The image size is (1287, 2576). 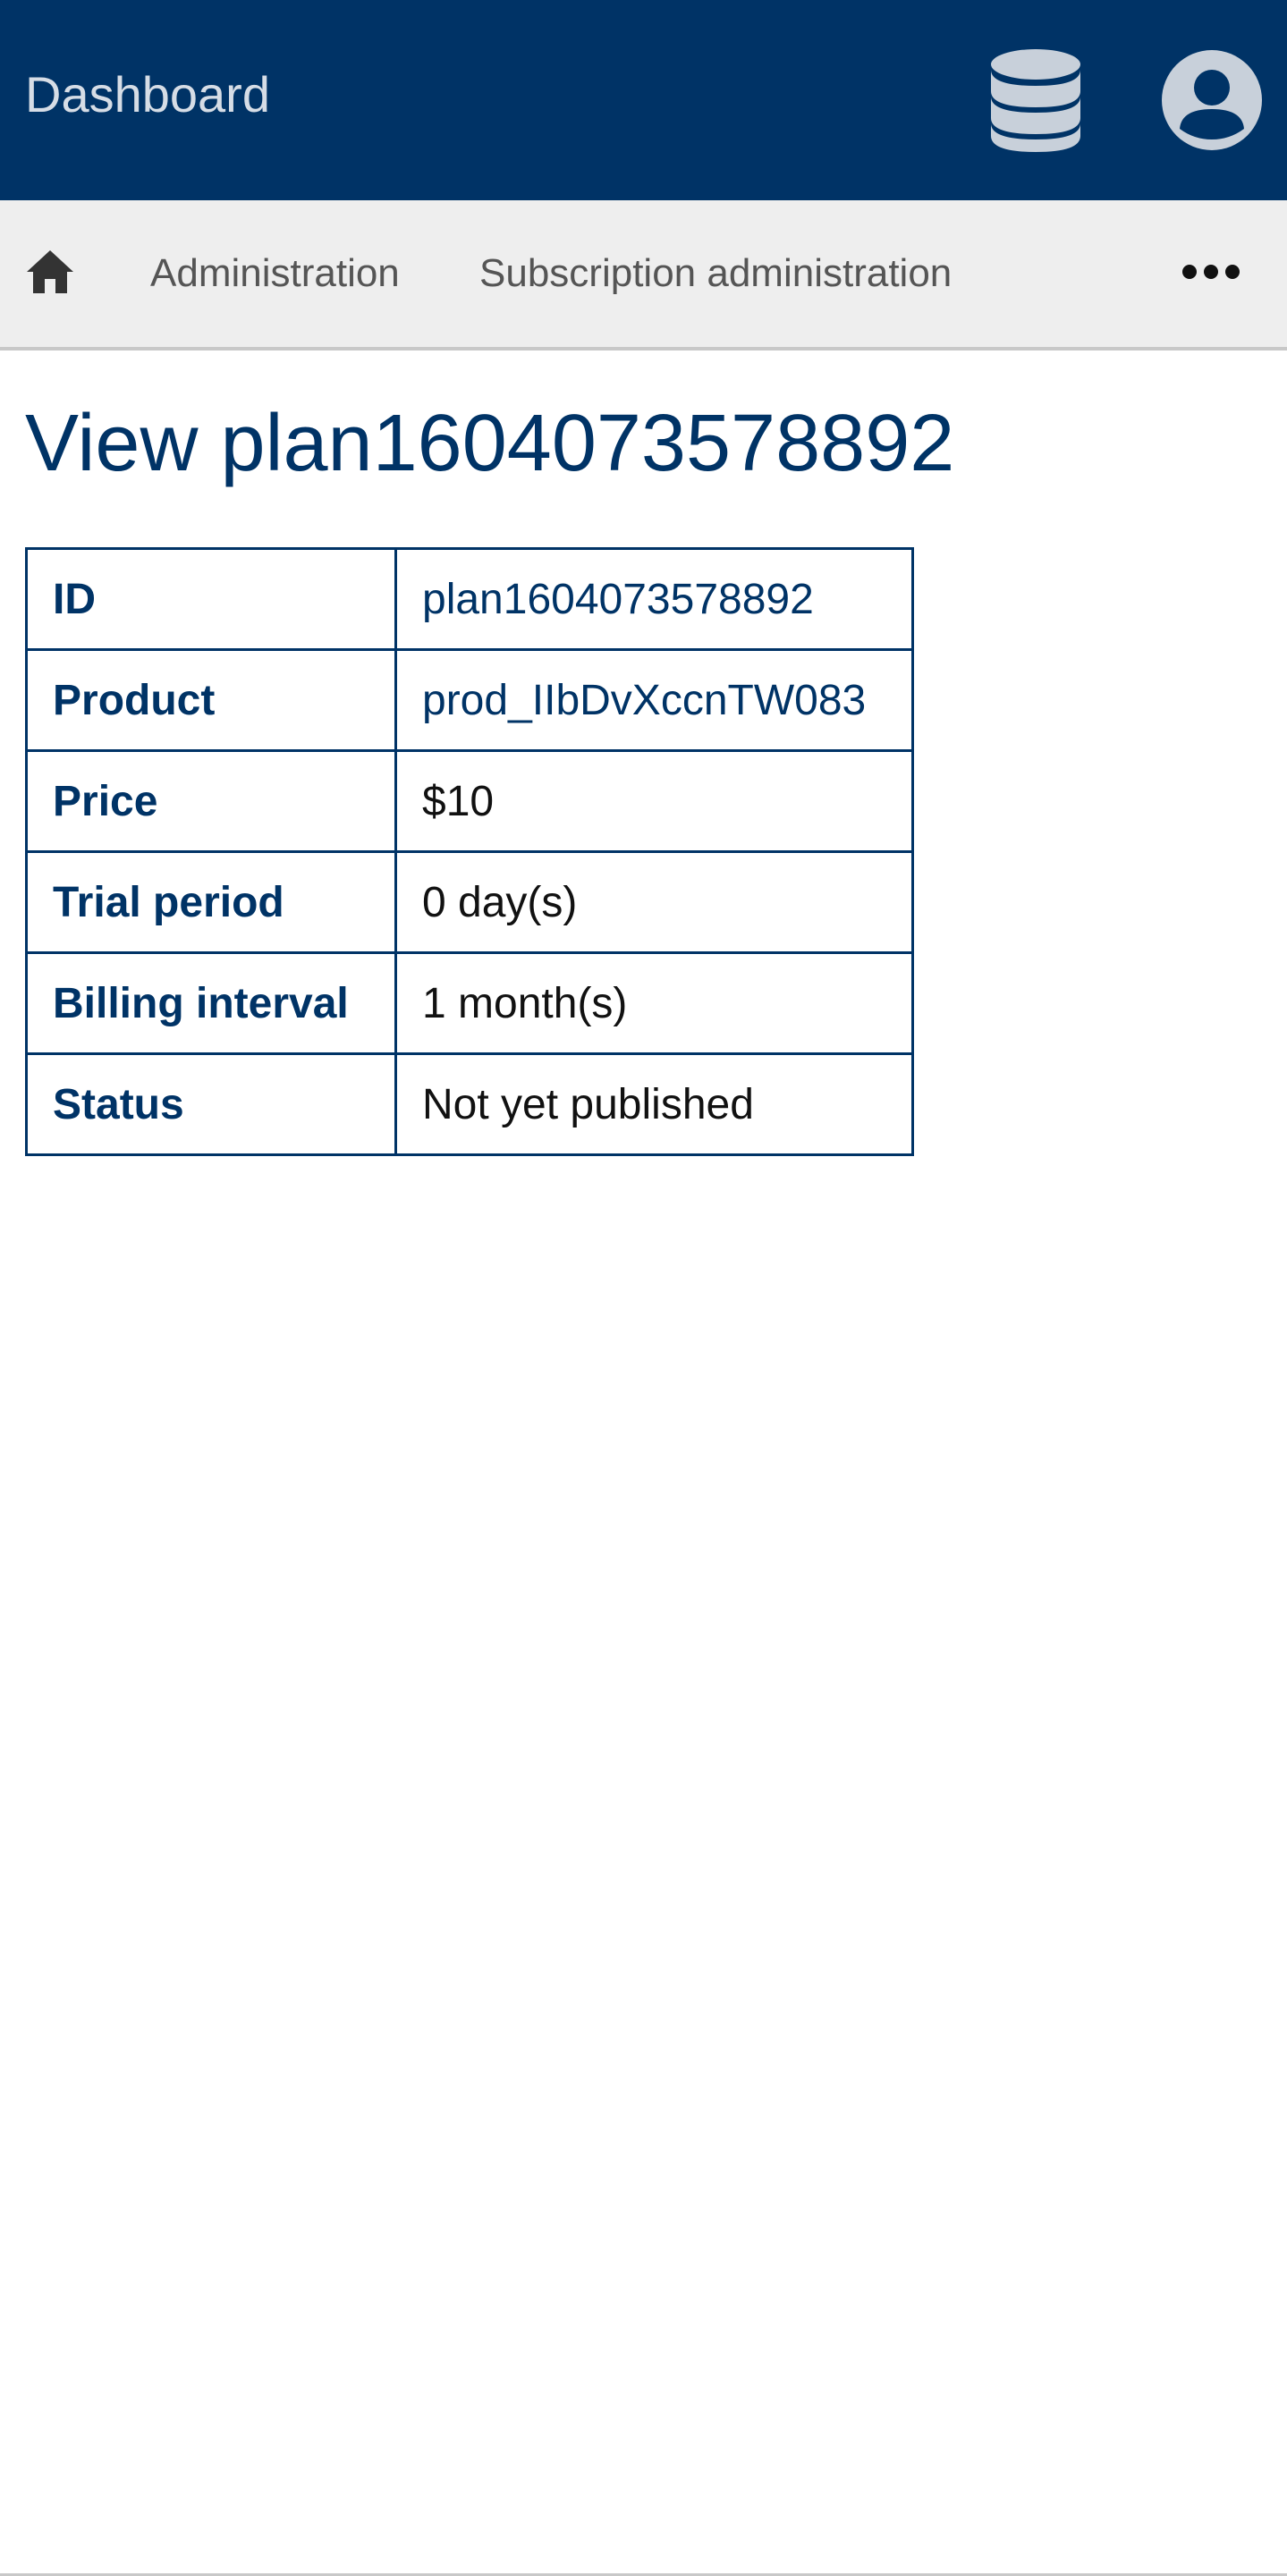 I want to click on row-label-trial-period: Trial period, so click(x=211, y=902).